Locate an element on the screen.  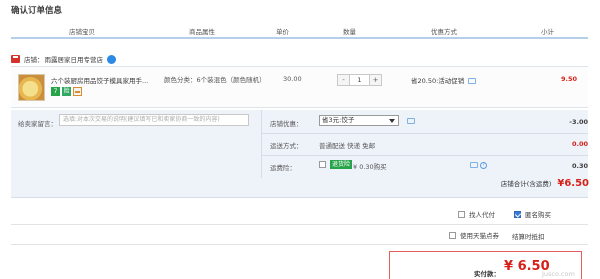
payment-amount: ¥ 6.50 is located at coordinates (527, 266).